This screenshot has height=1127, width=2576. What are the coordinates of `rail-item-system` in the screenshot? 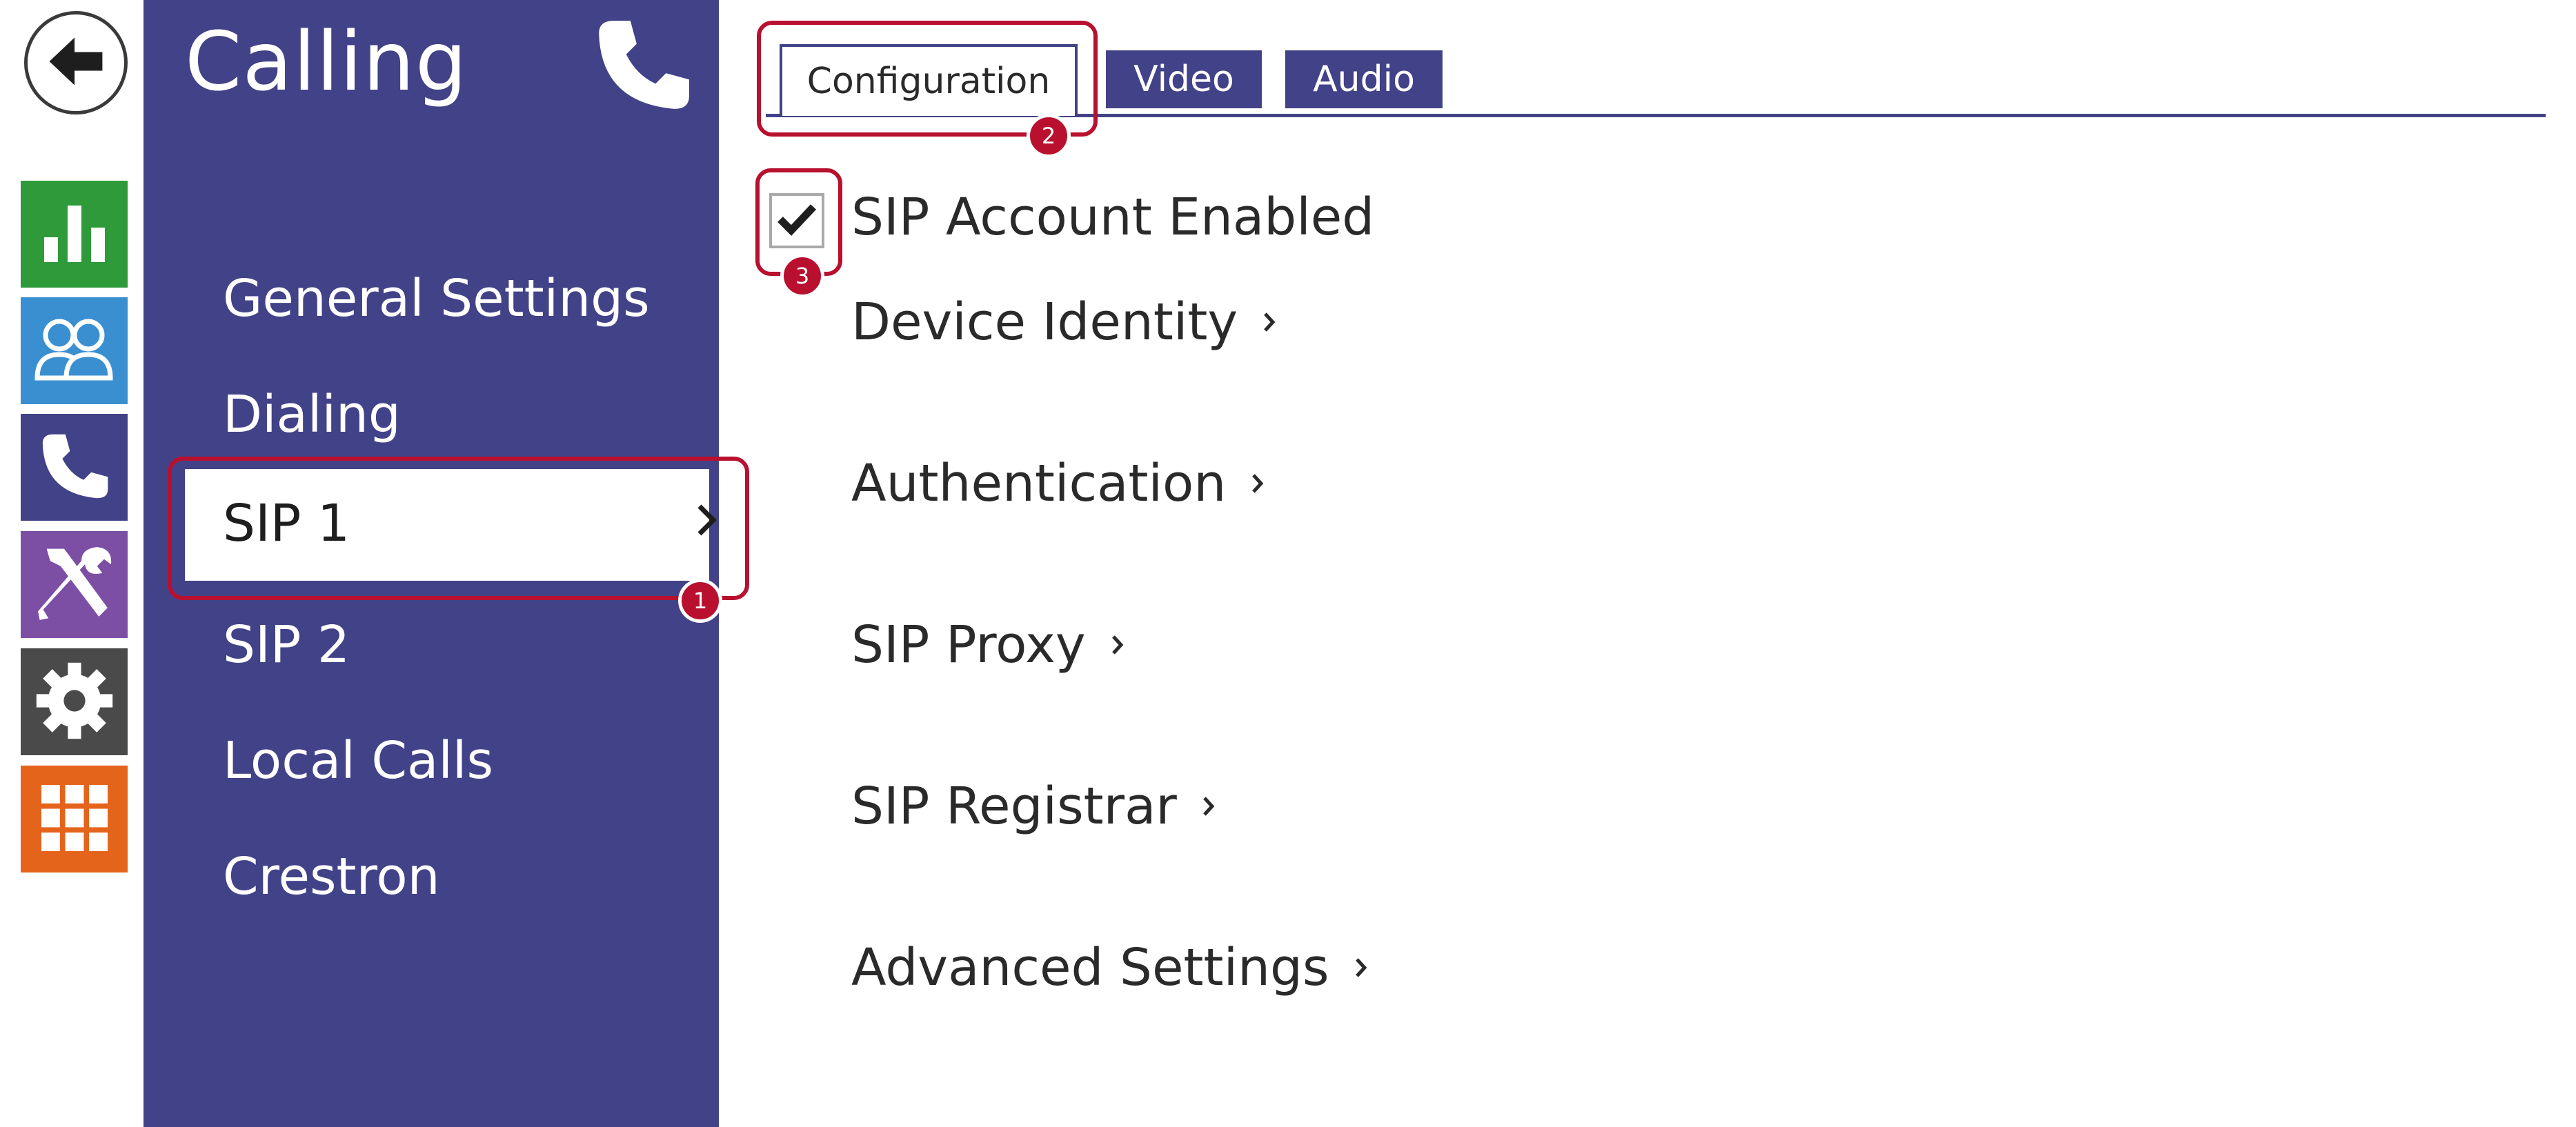 It's located at (74, 819).